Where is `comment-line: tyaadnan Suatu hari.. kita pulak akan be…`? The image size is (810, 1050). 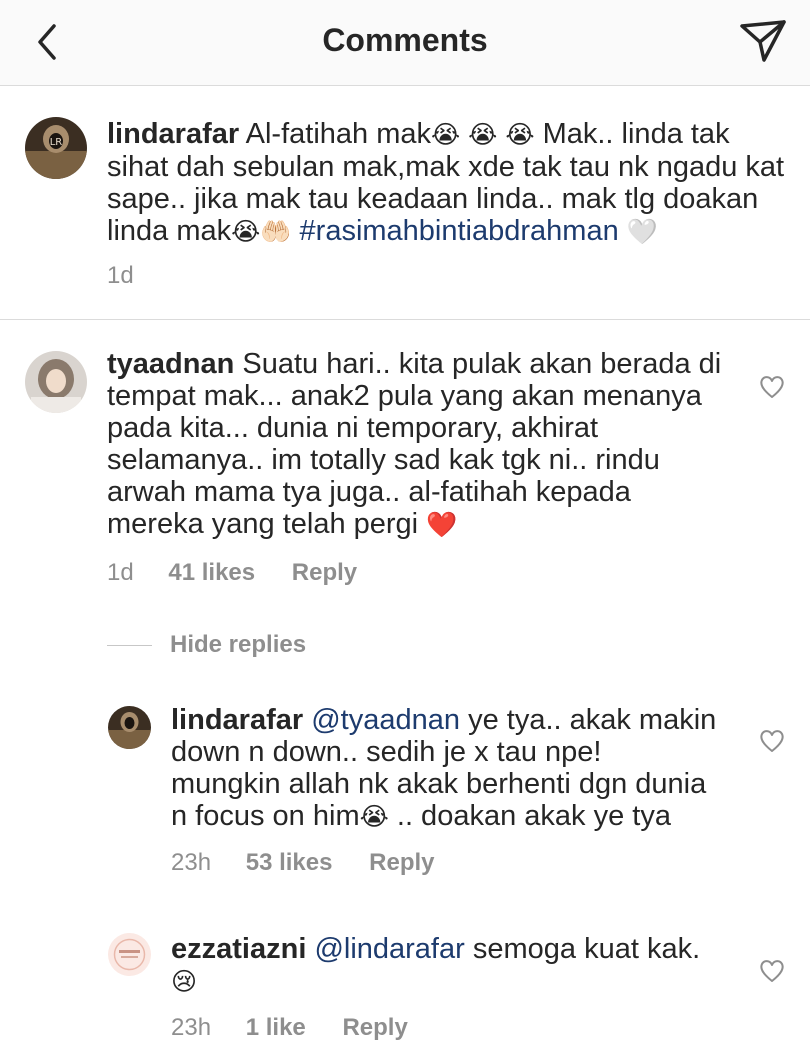 comment-line: tyaadnan Suatu hari.. kita pulak akan be… is located at coordinates (427, 364).